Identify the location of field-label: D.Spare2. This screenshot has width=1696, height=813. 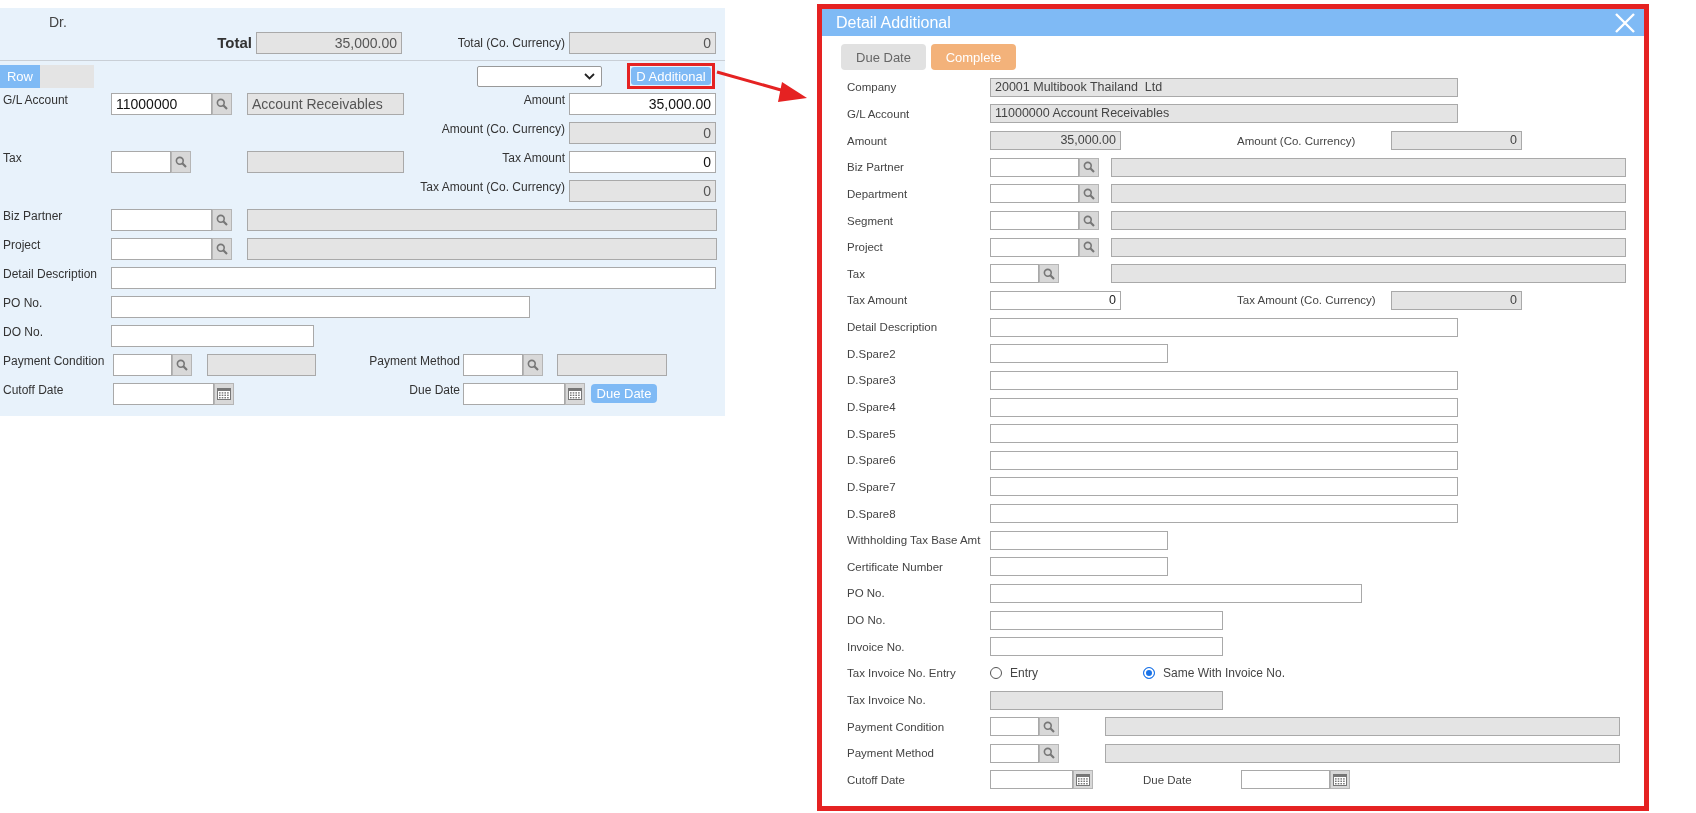
(872, 353).